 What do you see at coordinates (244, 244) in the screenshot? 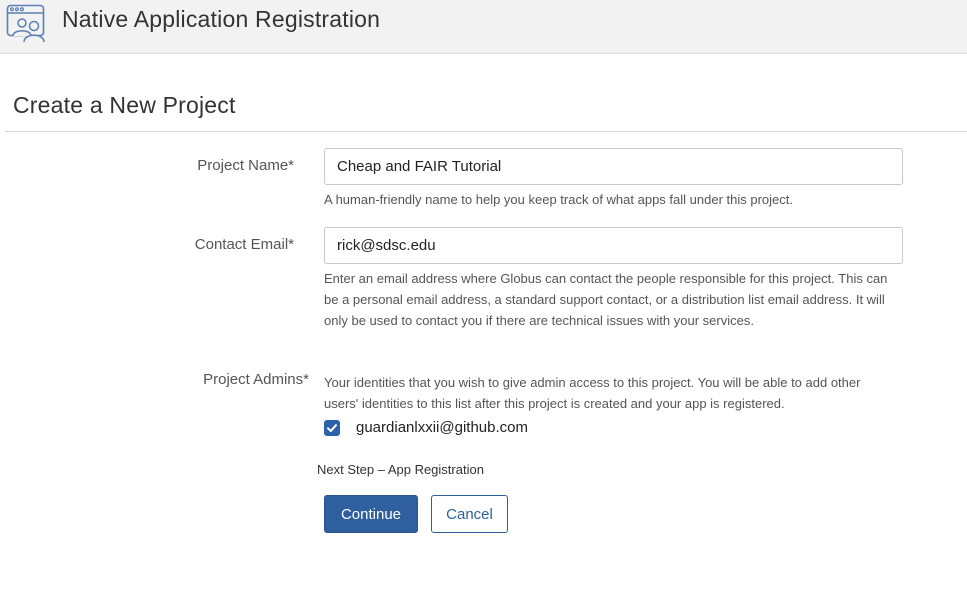
I see `contact-email-label: Contact Email*` at bounding box center [244, 244].